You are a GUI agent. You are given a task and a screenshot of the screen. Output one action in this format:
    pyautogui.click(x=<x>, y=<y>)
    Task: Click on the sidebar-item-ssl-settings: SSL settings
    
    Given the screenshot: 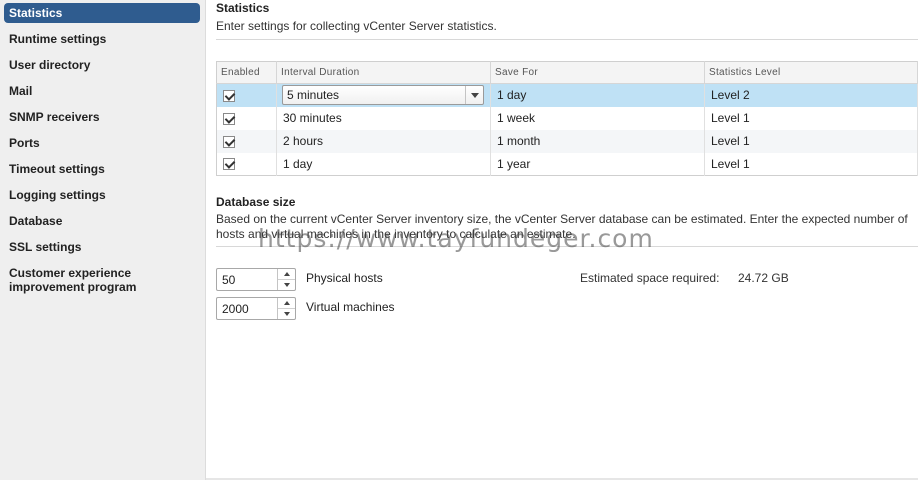 What is the action you would take?
    pyautogui.click(x=102, y=247)
    